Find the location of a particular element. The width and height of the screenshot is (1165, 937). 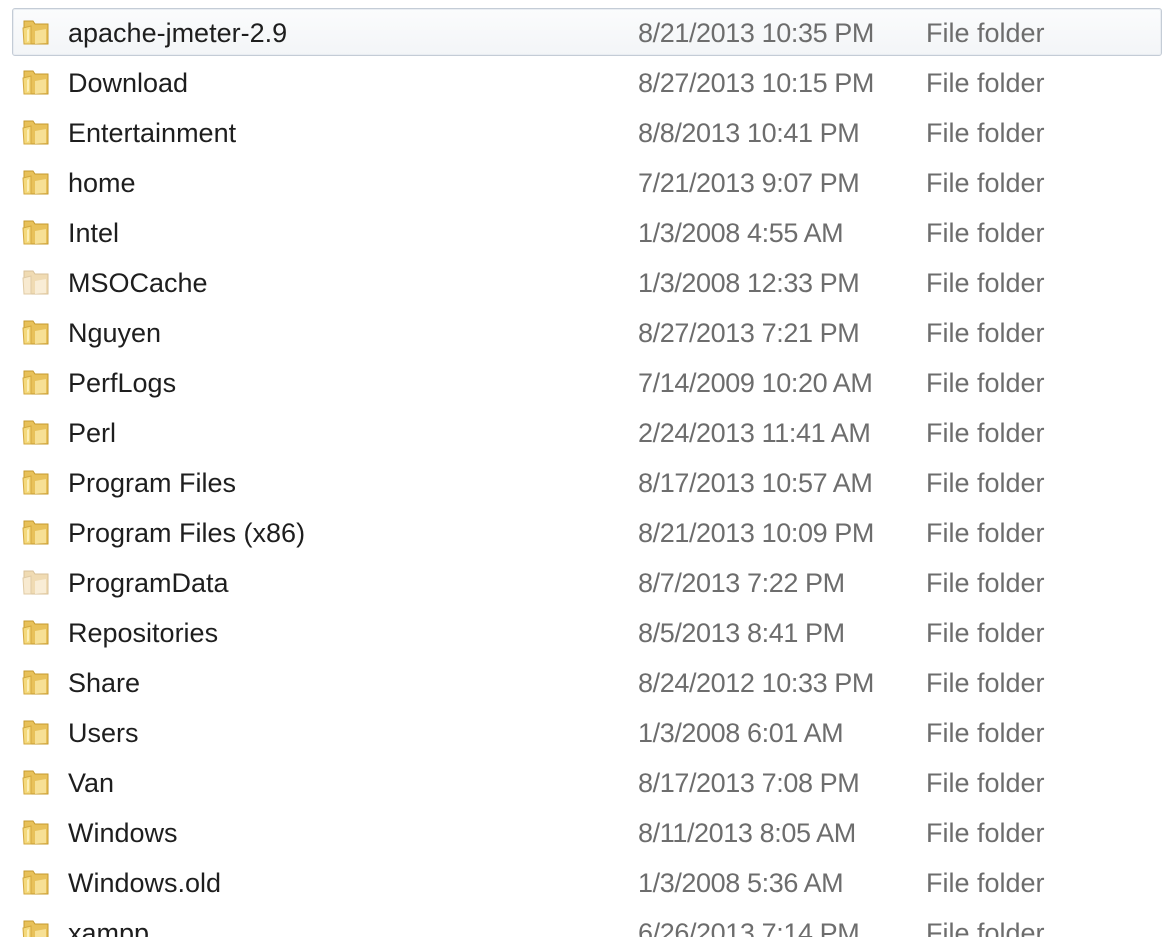

file-row: Van 8/17/2013 7:08 PM File folder is located at coordinates (587, 782).